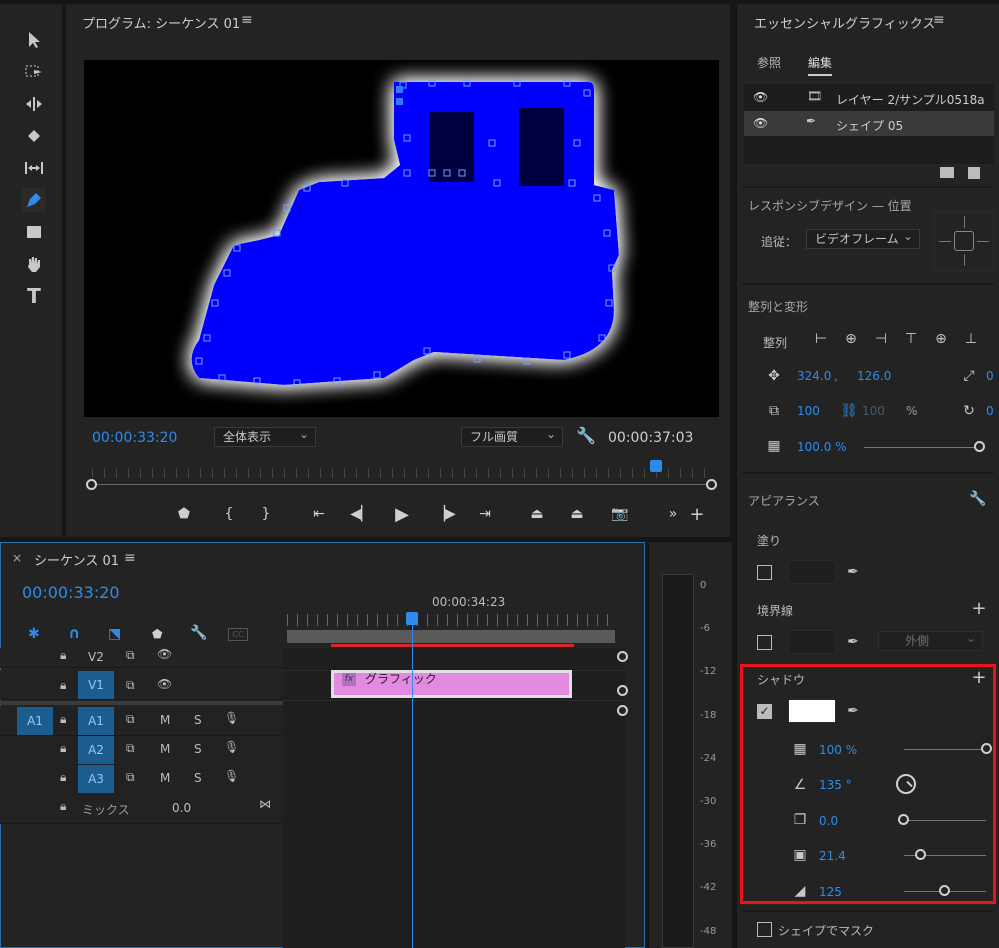 This screenshot has height=948, width=999. I want to click on tab-browse: 参照, so click(769, 62).